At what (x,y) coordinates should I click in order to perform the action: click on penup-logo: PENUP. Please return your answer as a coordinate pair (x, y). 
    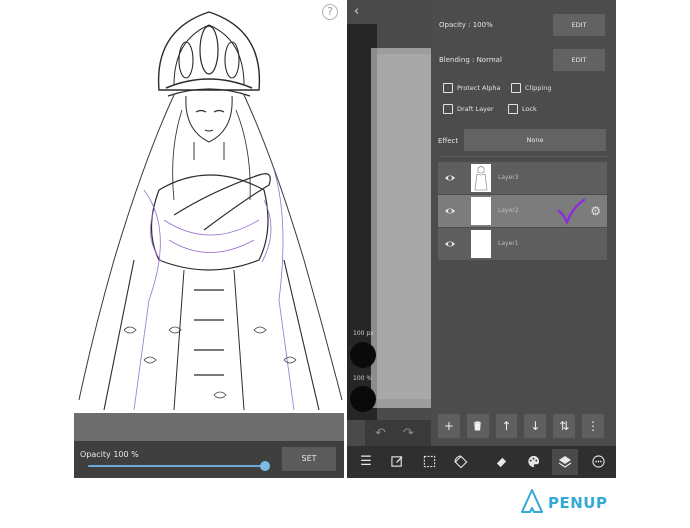
    Looking at the image, I should click on (565, 502).